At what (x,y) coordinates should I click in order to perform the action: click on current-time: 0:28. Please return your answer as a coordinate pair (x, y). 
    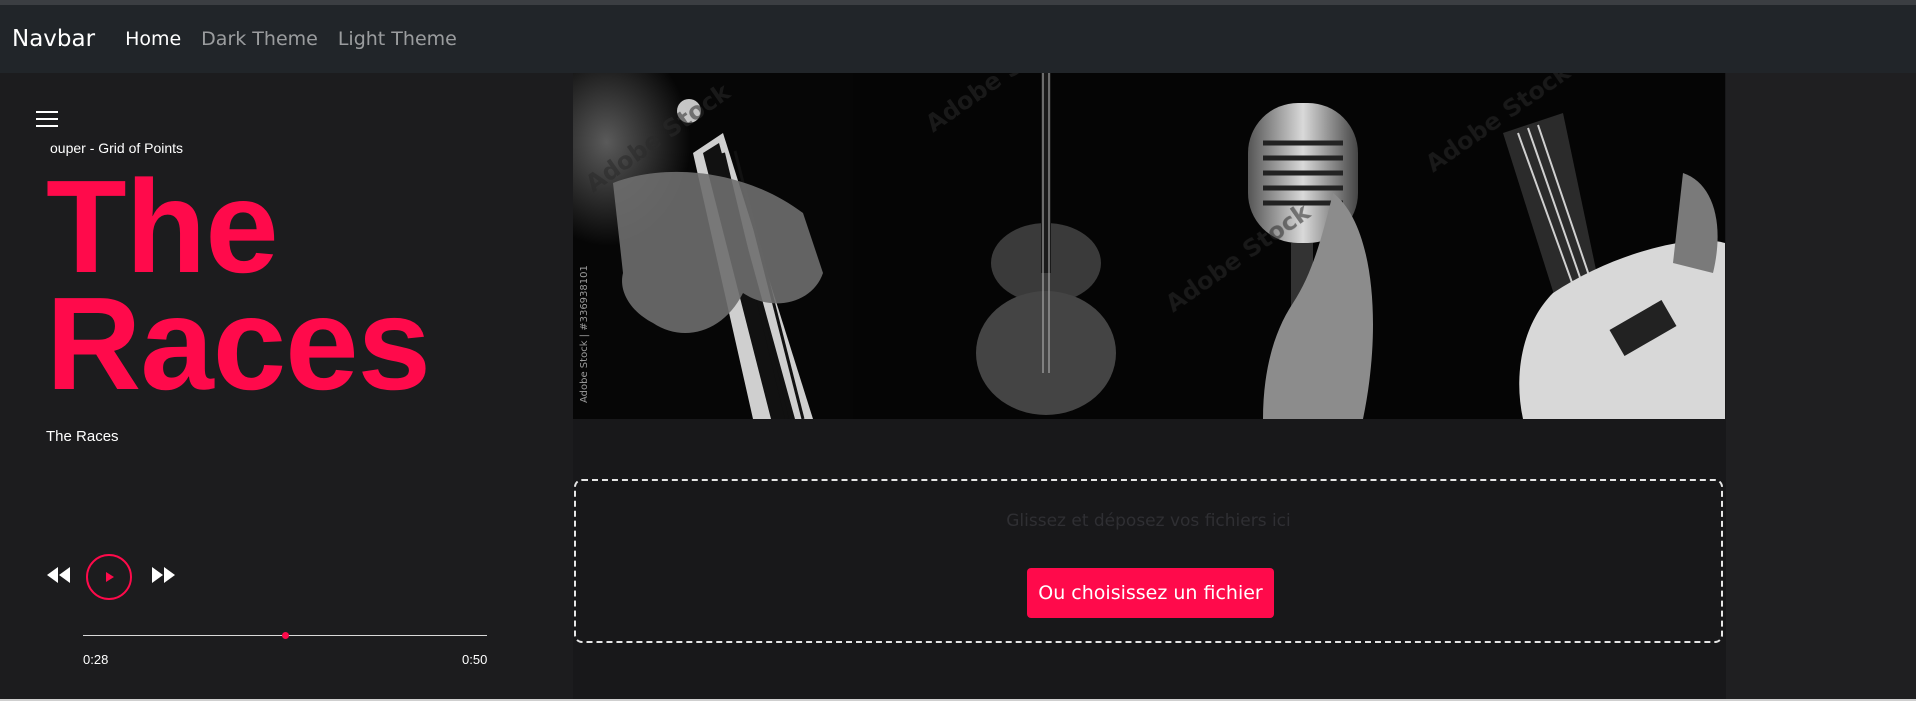
    Looking at the image, I should click on (96, 659).